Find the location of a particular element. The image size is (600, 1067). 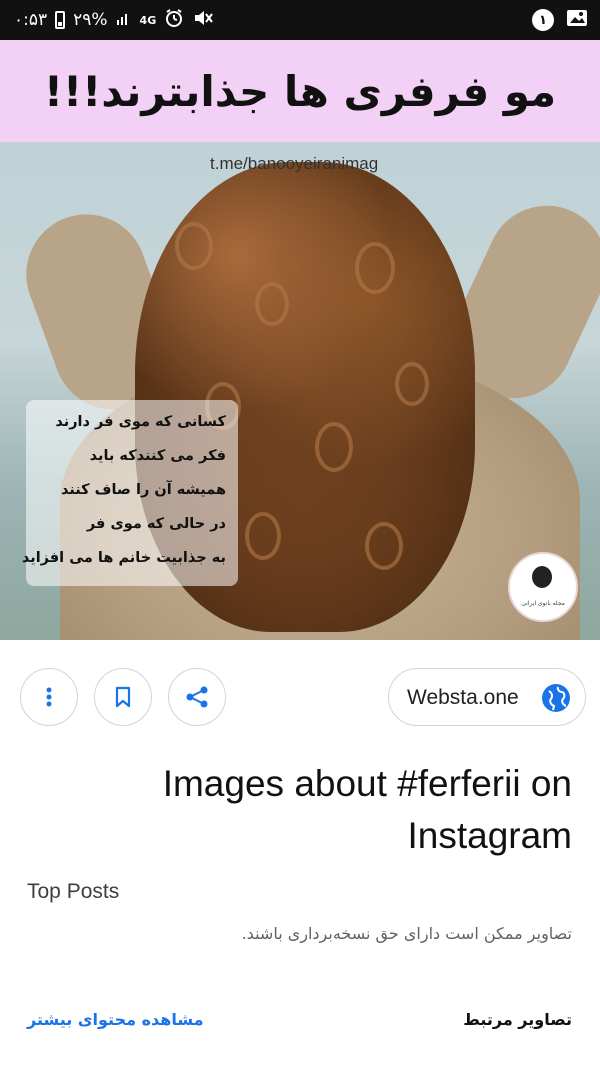

more-options-button is located at coordinates (49, 697).